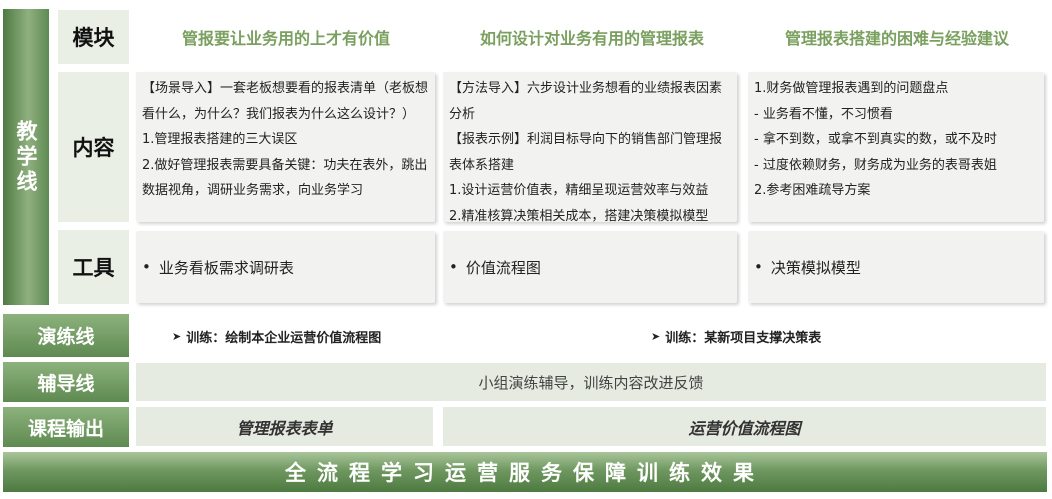 The image size is (1052, 499). I want to click on tool-label: 价值流程图, so click(503, 267).